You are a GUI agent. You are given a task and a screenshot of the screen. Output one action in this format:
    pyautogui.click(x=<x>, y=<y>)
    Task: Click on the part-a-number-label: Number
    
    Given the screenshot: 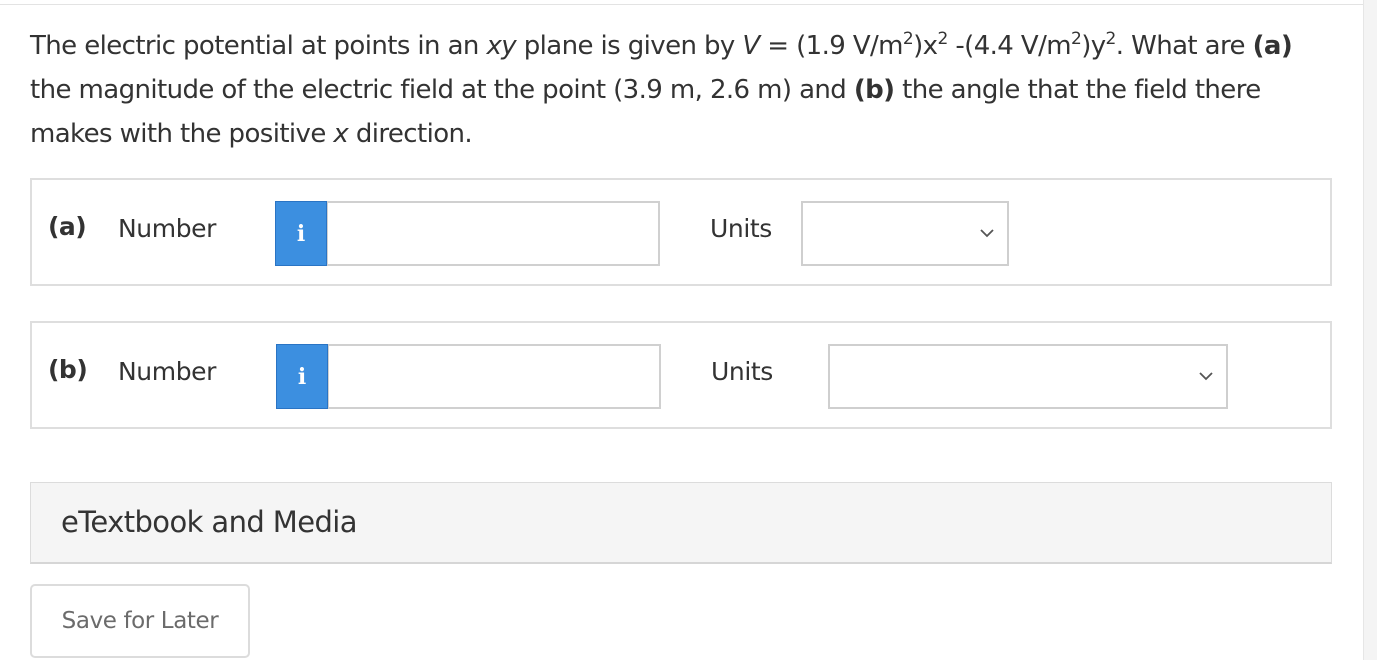 What is the action you would take?
    pyautogui.click(x=167, y=228)
    